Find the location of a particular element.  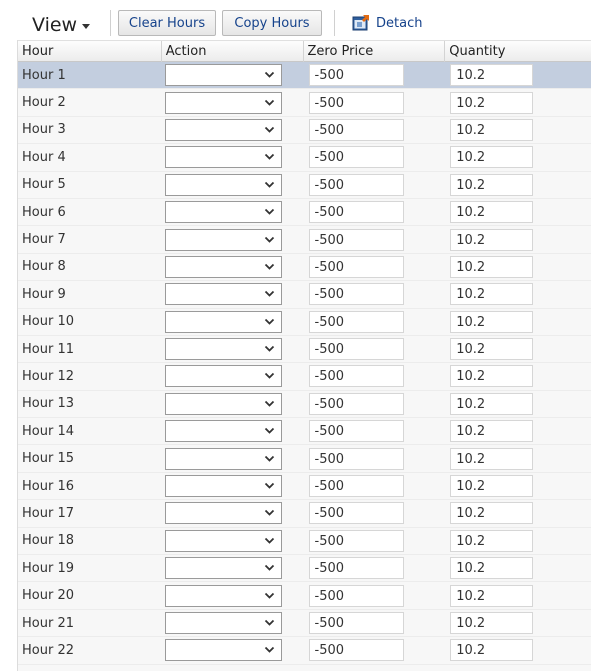

column-header-hour: Hour is located at coordinates (90, 51).